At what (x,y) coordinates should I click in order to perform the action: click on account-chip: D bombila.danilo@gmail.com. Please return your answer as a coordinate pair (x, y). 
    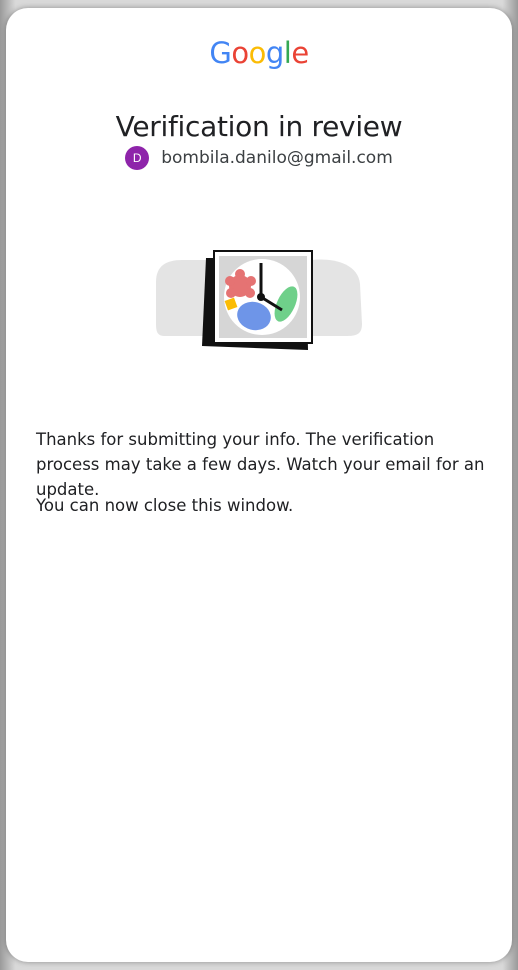
    Looking at the image, I should click on (259, 158).